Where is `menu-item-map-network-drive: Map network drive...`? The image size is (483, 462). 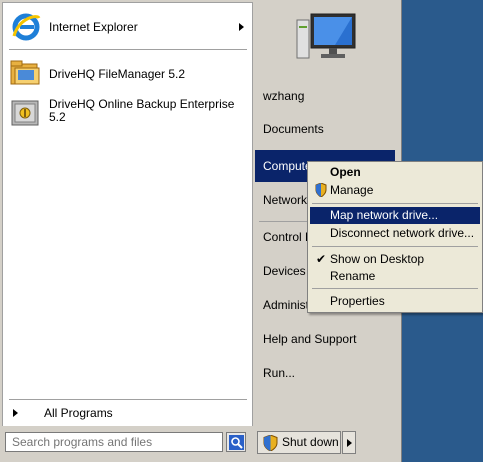
menu-item-map-network-drive: Map network drive... is located at coordinates (395, 215).